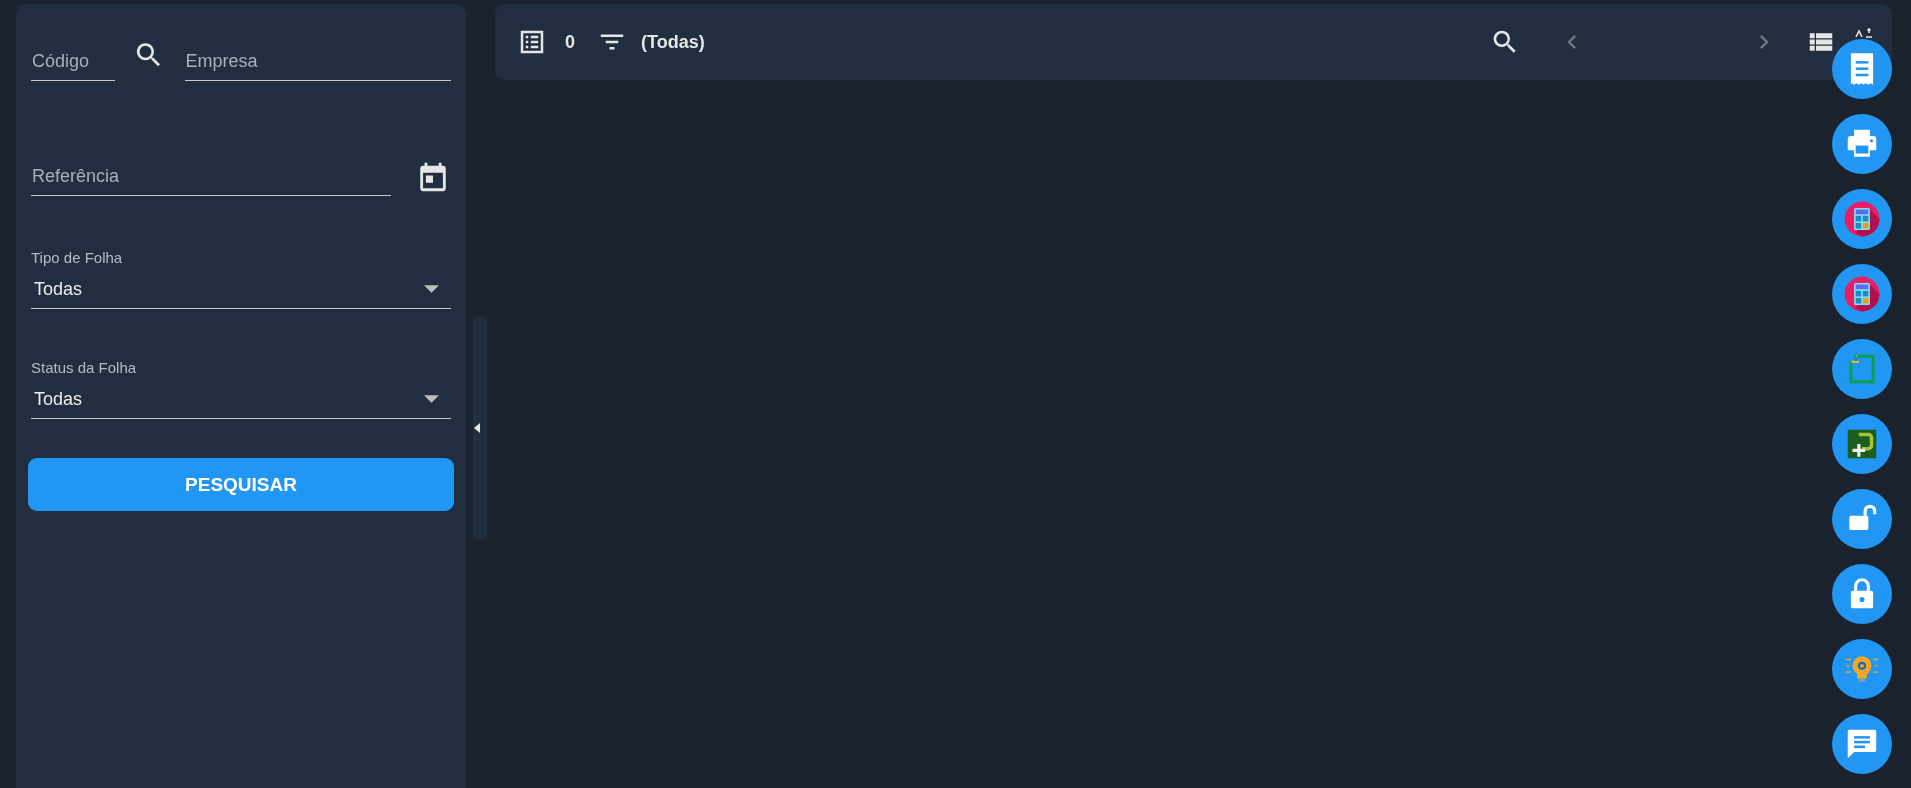 This screenshot has width=1911, height=788. I want to click on company-field: Empresa, so click(317, 65).